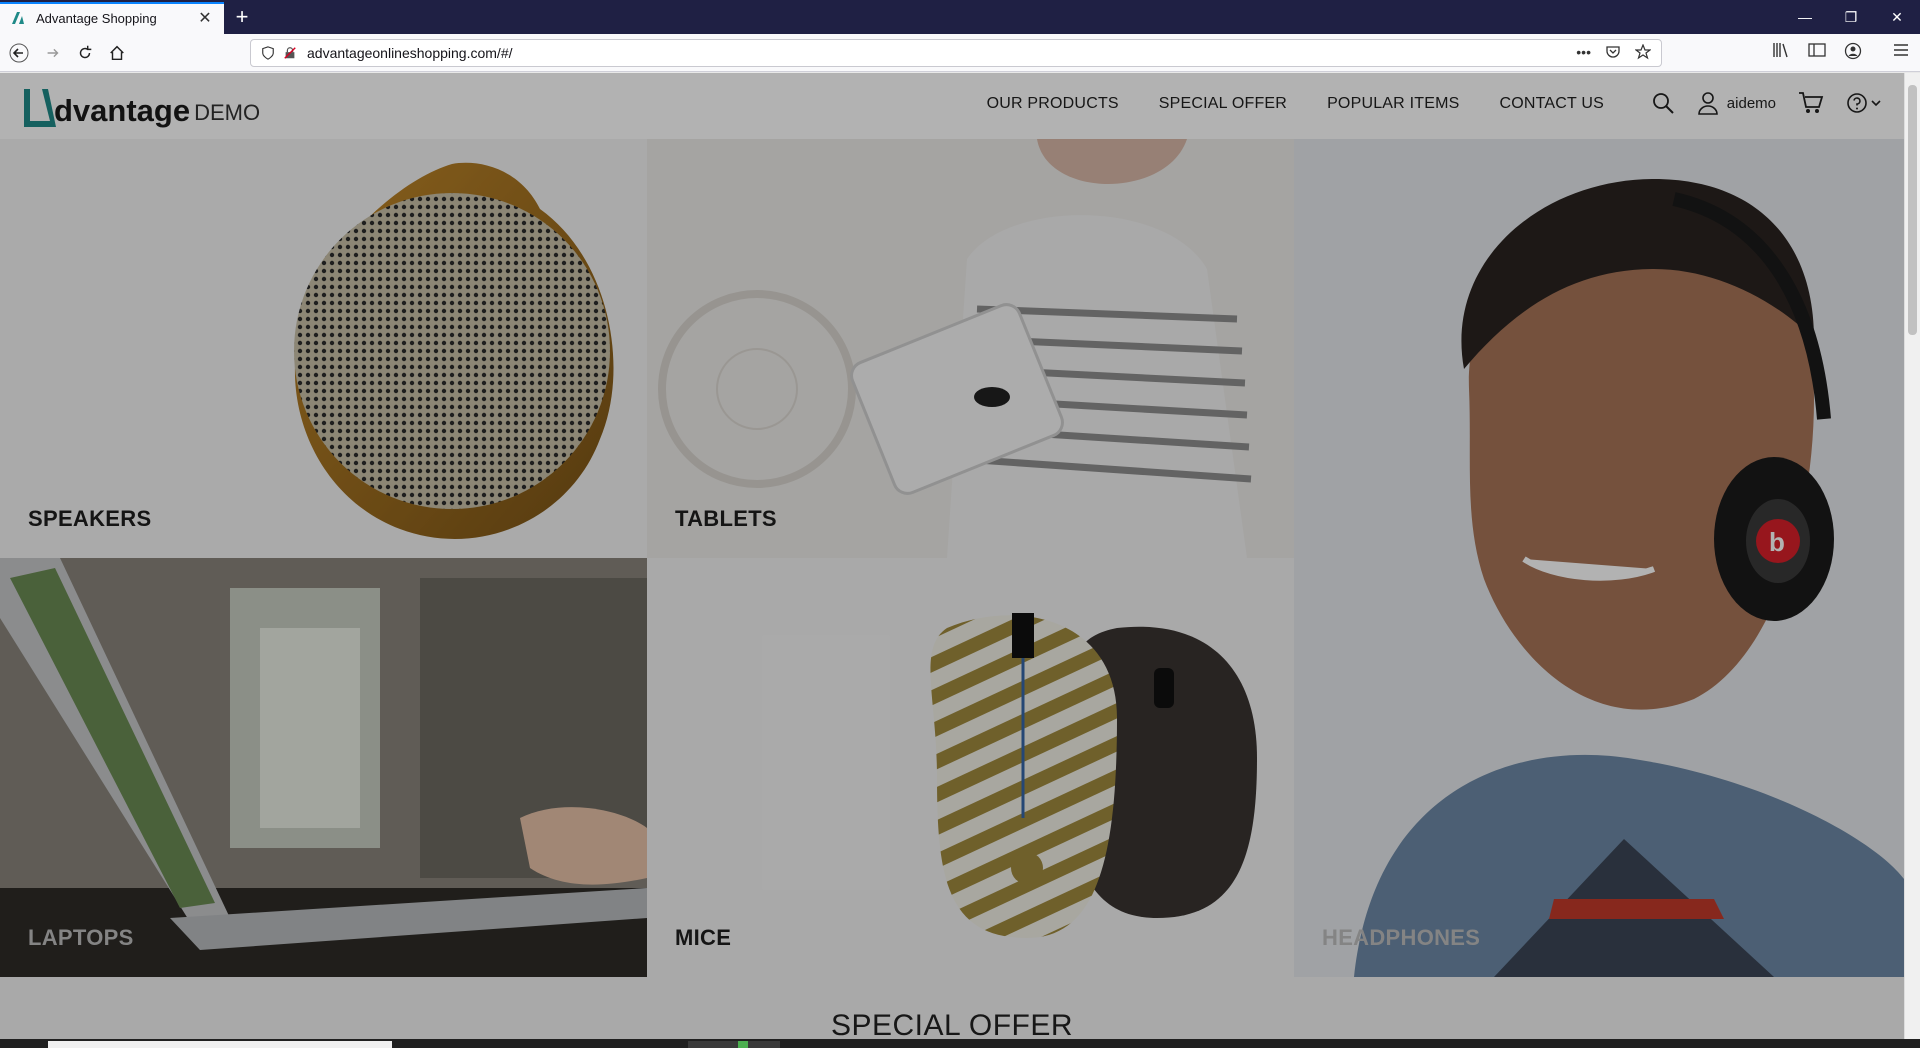 The width and height of the screenshot is (1920, 1048). I want to click on home-icon, so click(117, 53).